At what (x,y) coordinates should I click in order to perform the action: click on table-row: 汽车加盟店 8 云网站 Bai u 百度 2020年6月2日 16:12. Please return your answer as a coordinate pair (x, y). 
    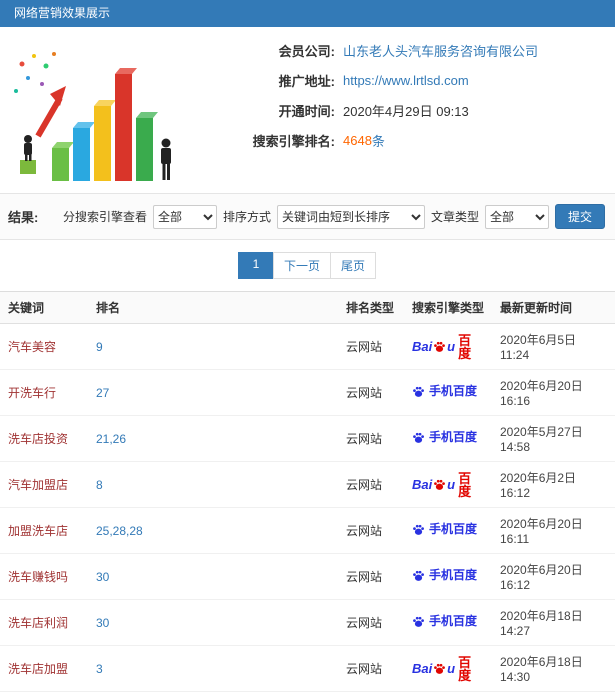
    Looking at the image, I should click on (307, 484).